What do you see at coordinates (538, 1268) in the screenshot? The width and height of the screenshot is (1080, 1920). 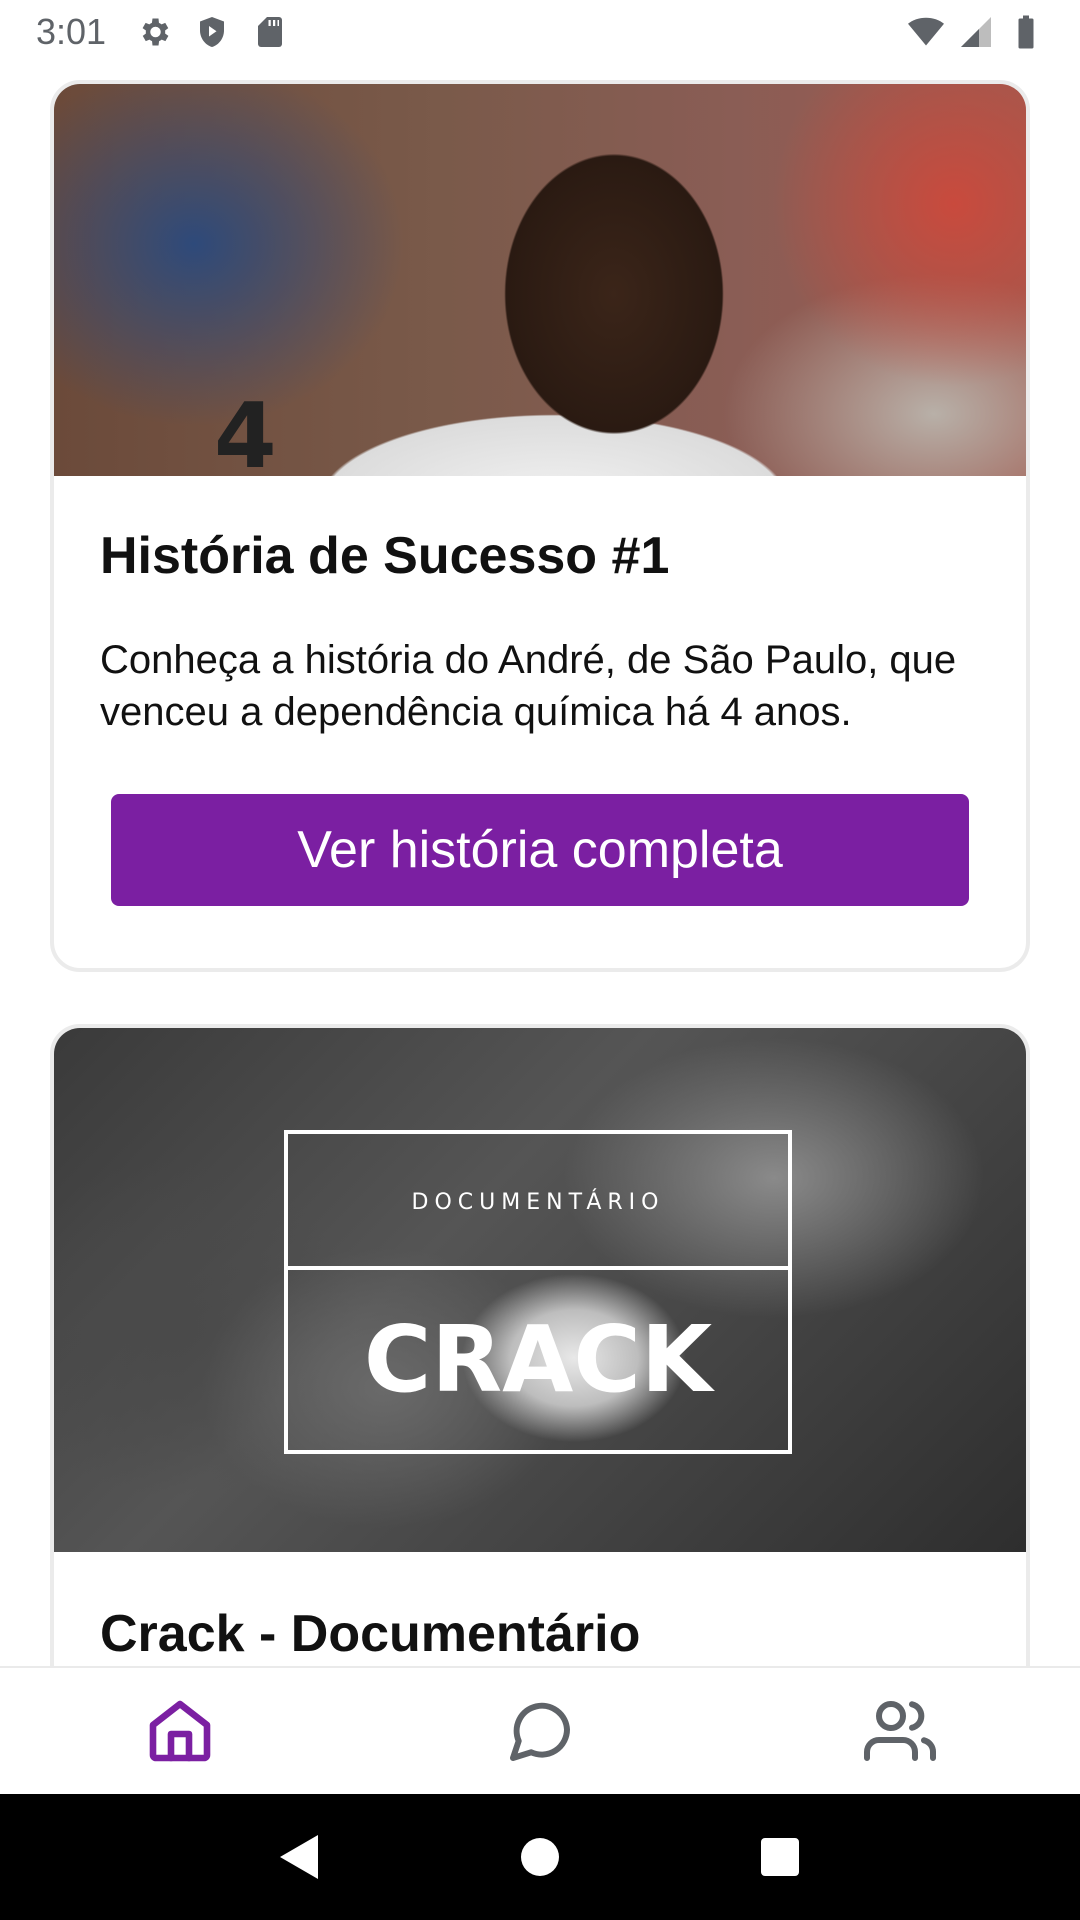 I see `frame-divider` at bounding box center [538, 1268].